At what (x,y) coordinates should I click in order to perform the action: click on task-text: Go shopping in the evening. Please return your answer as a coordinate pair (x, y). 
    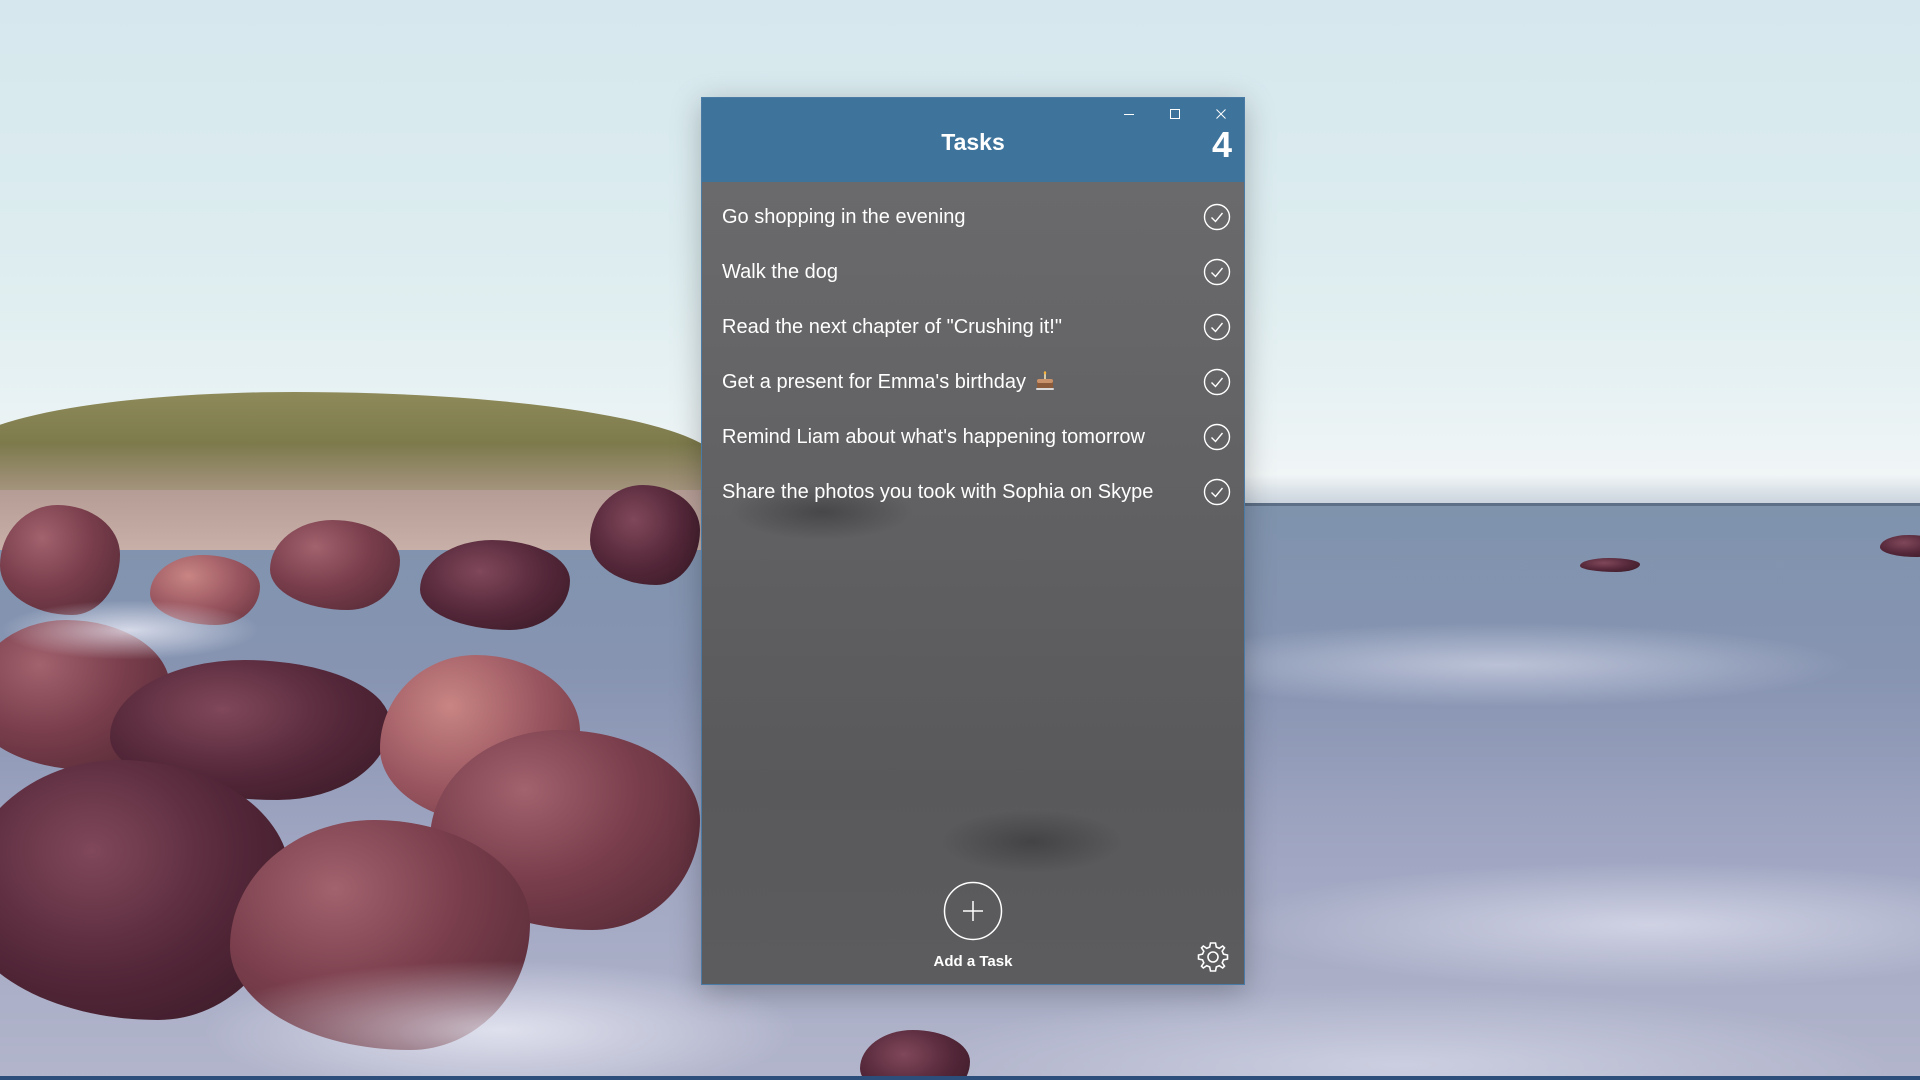
    Looking at the image, I should click on (844, 217).